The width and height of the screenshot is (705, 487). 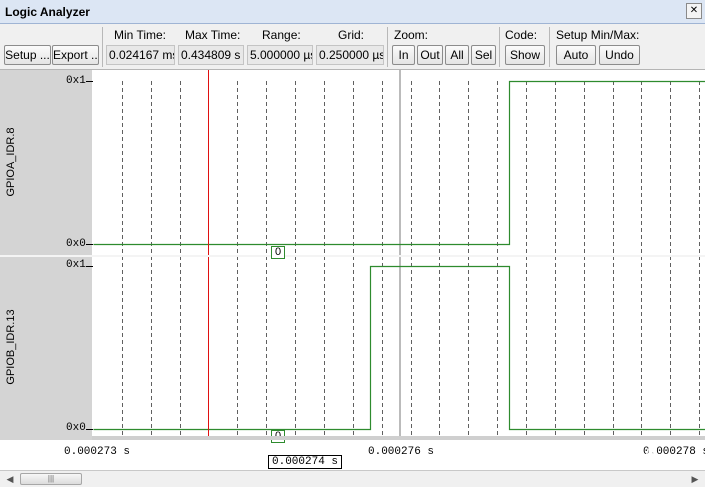 I want to click on range-label: Range:, so click(x=281, y=35).